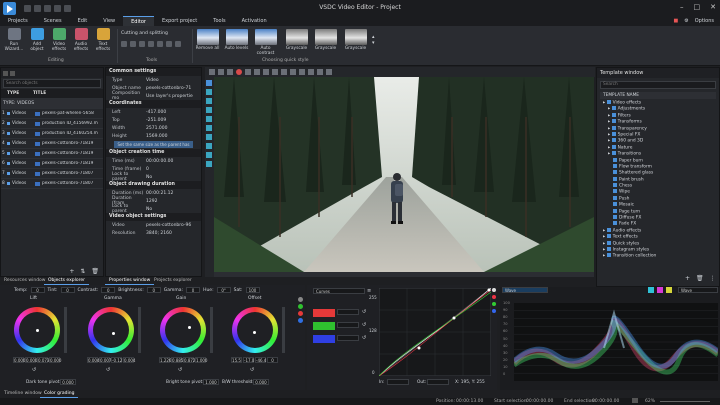  I want to click on wheel-value-input: 1.000, so click(201, 360).